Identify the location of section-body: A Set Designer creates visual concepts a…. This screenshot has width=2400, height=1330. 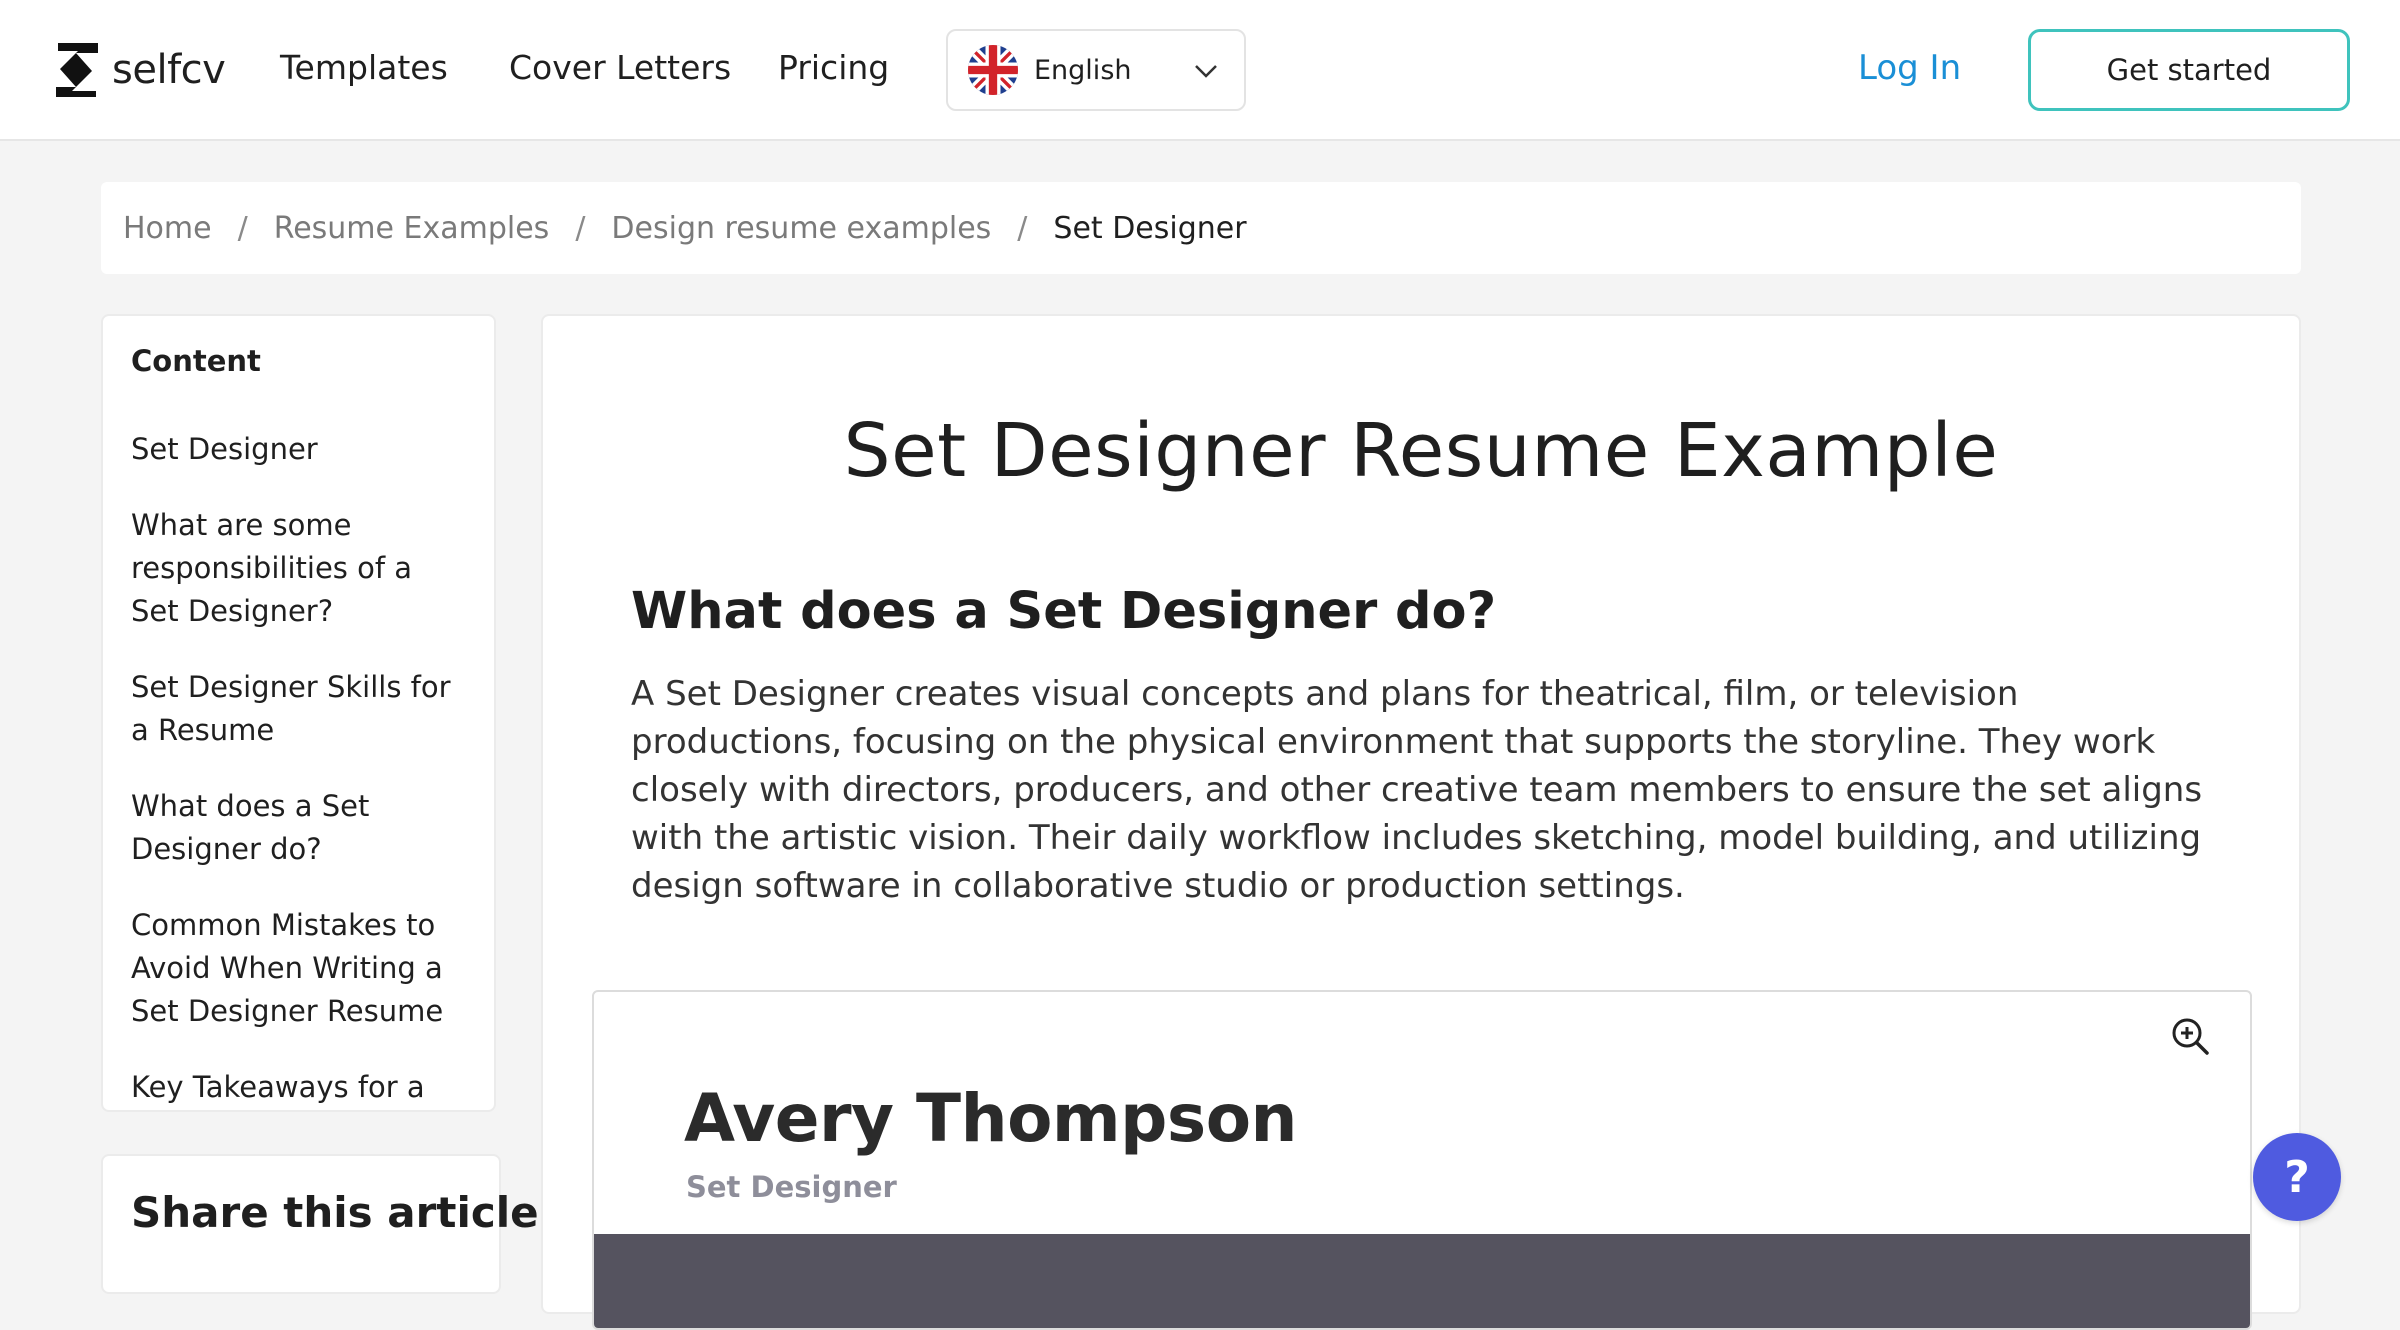
(1417, 790).